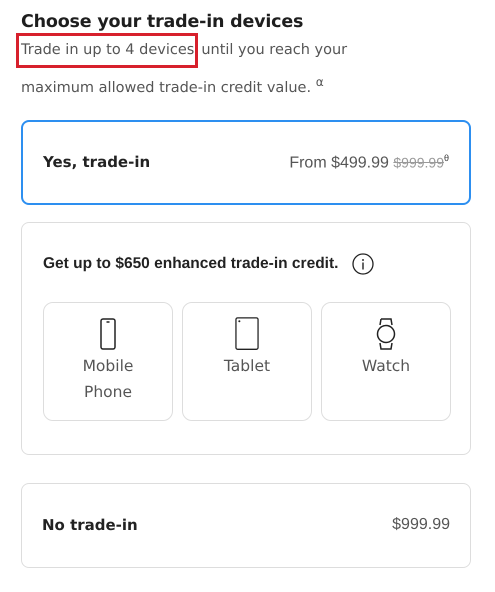 This screenshot has width=495, height=592. What do you see at coordinates (90, 525) in the screenshot?
I see `option-label: No trade-in` at bounding box center [90, 525].